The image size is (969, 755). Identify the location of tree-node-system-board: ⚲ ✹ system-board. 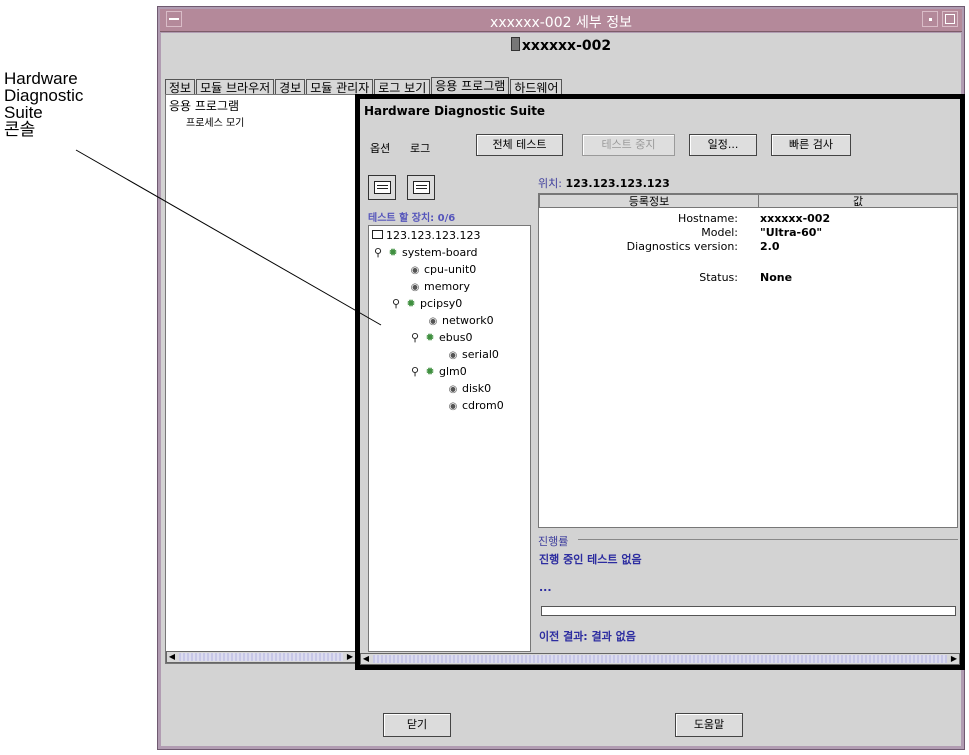
(425, 252).